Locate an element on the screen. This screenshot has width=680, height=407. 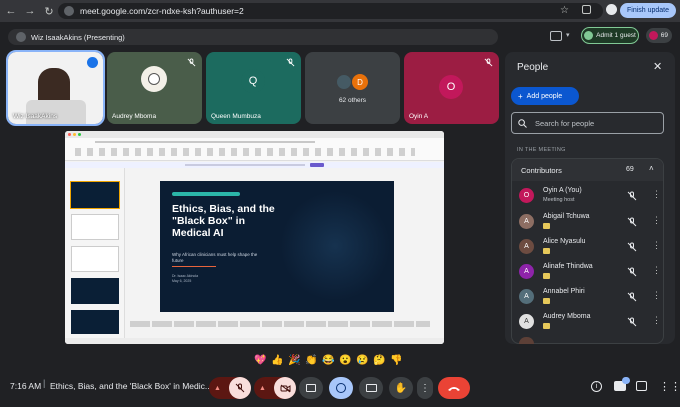
search-placeholder: Search for people is located at coordinates (565, 123).